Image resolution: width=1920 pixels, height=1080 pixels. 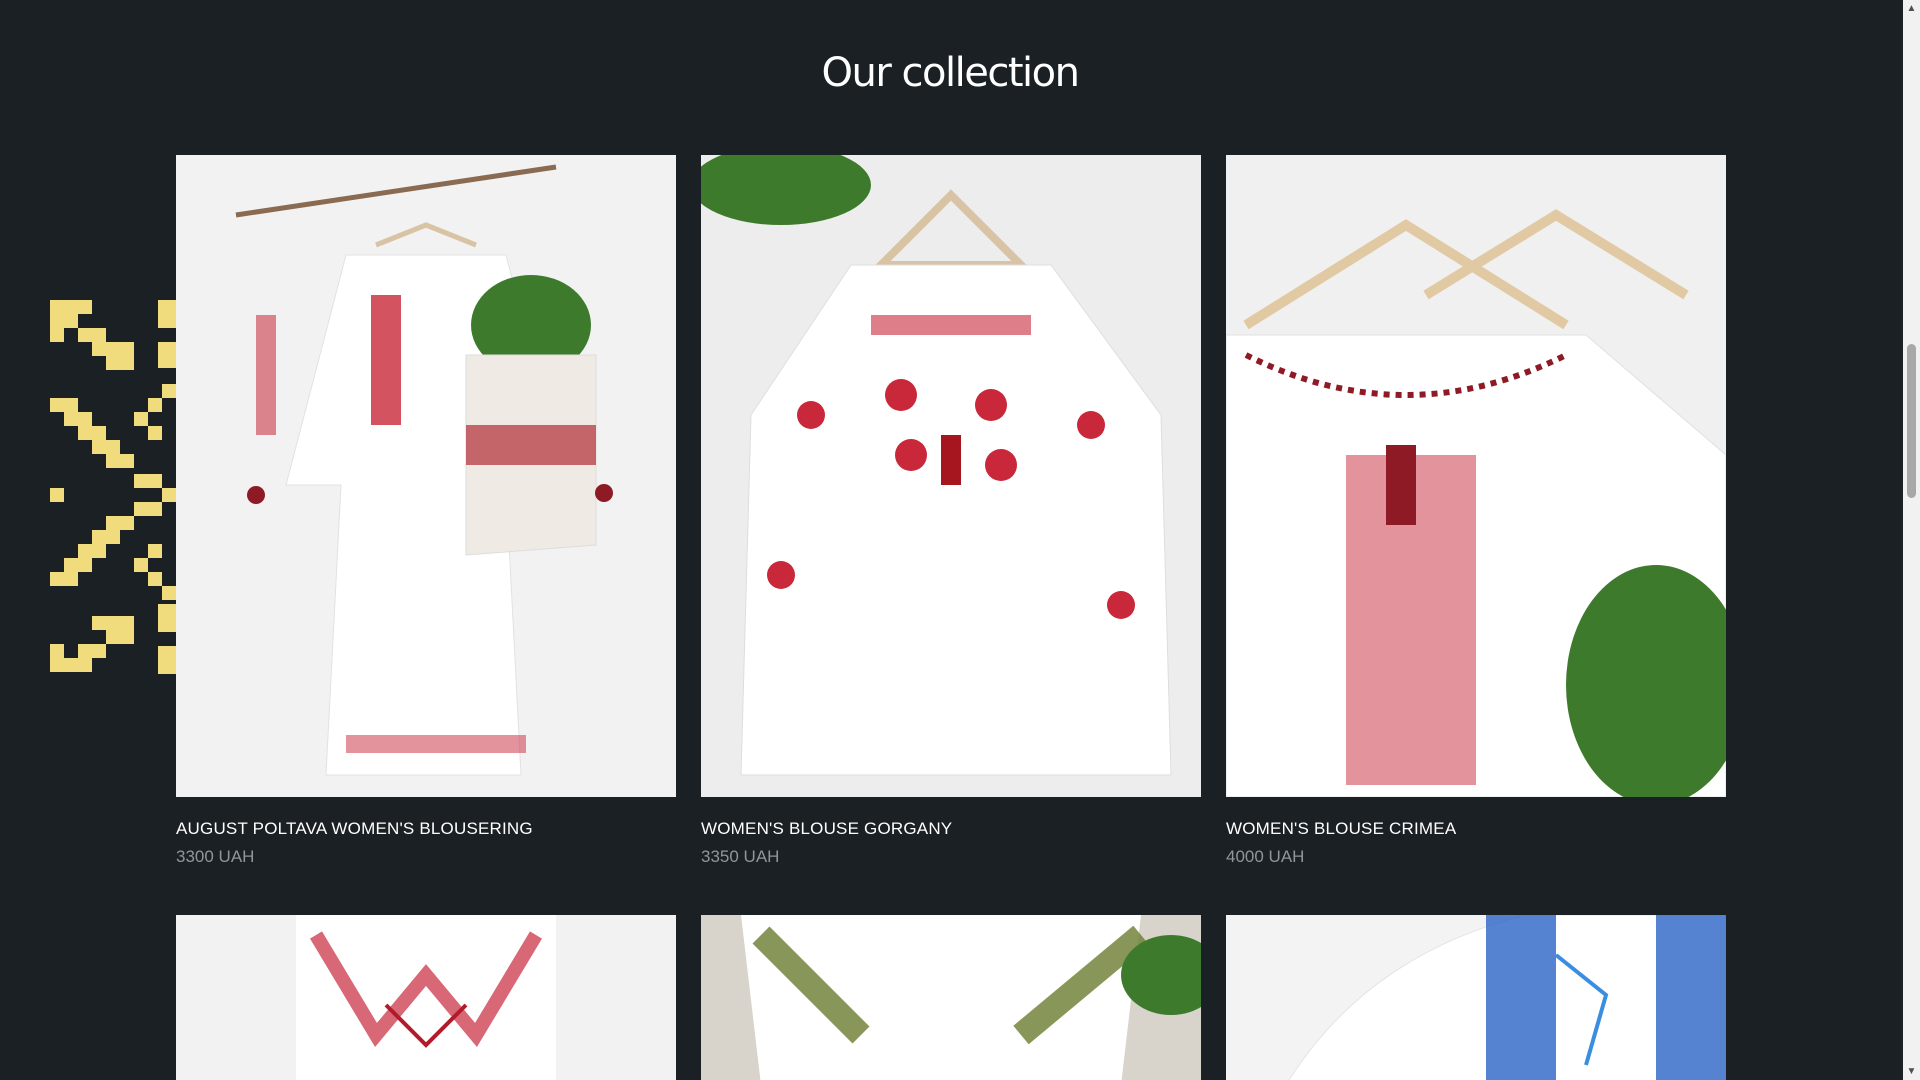 What do you see at coordinates (215, 856) in the screenshot?
I see `product-price: 3300 UAH` at bounding box center [215, 856].